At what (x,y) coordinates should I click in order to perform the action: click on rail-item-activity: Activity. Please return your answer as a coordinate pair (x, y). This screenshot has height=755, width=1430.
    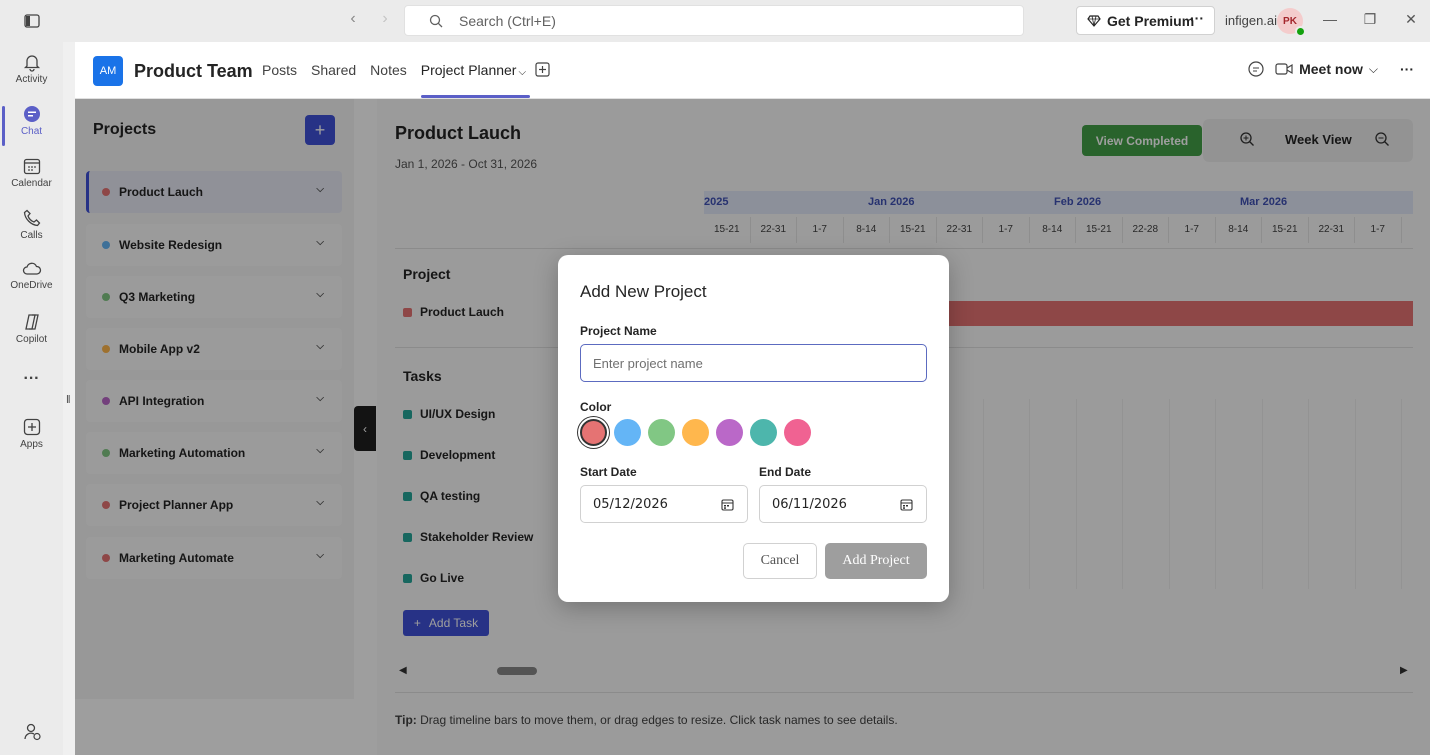
    Looking at the image, I should click on (31, 68).